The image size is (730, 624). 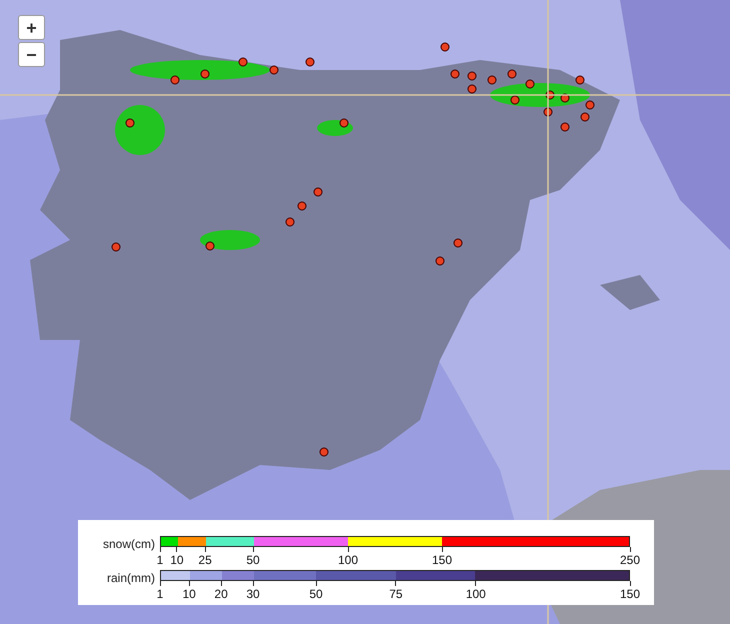 What do you see at coordinates (31, 54) in the screenshot?
I see `zoom-out-button: −` at bounding box center [31, 54].